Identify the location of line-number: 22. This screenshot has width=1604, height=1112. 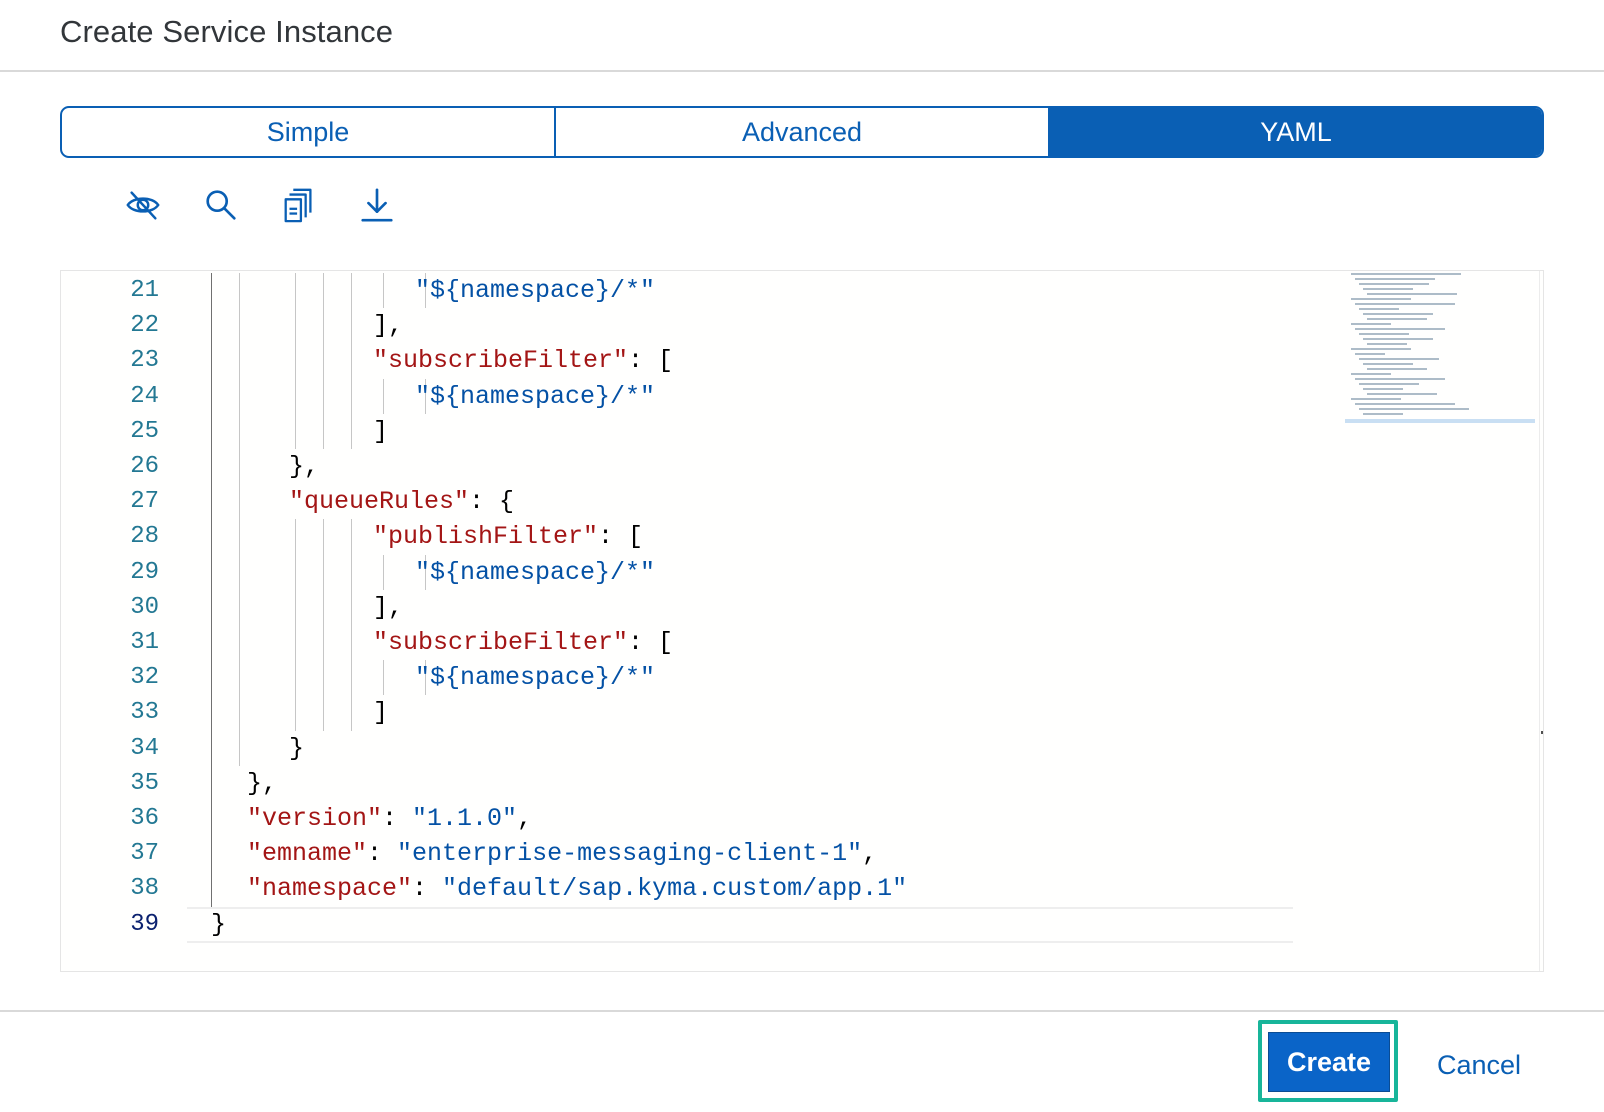
(144, 326).